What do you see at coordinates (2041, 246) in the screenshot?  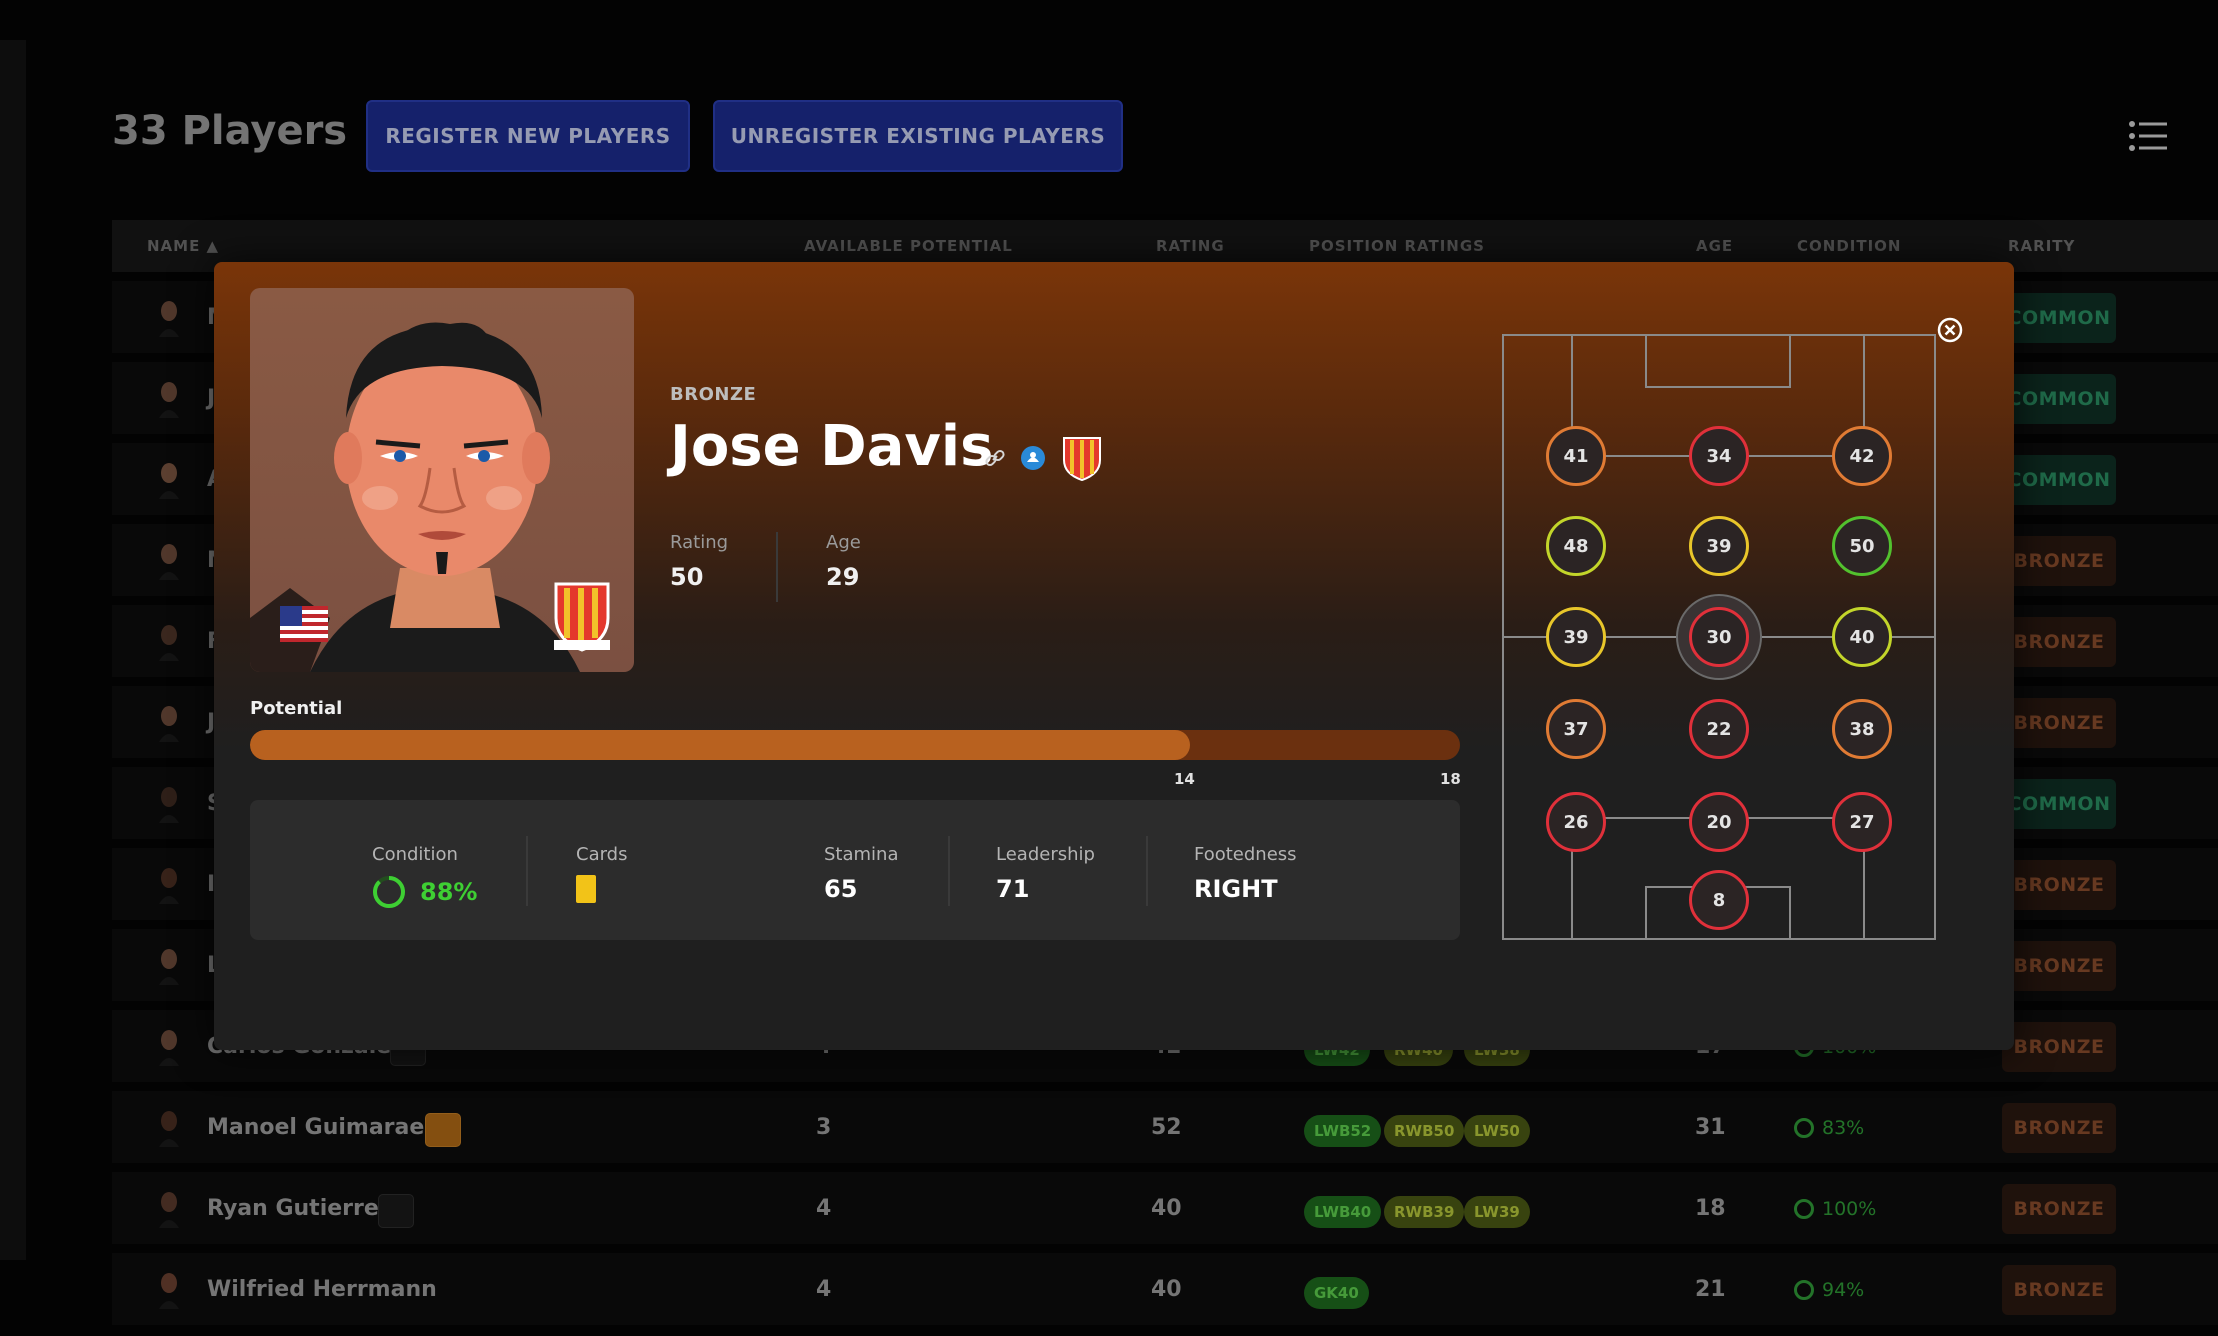 I see `column-rarity: RARITY` at bounding box center [2041, 246].